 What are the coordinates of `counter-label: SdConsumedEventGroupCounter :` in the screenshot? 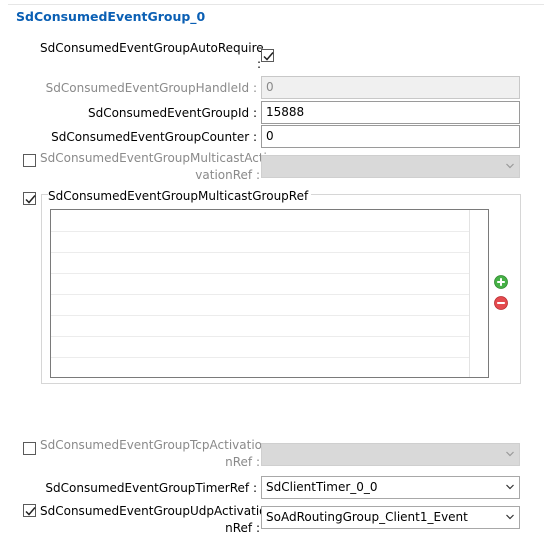 It's located at (154, 137).